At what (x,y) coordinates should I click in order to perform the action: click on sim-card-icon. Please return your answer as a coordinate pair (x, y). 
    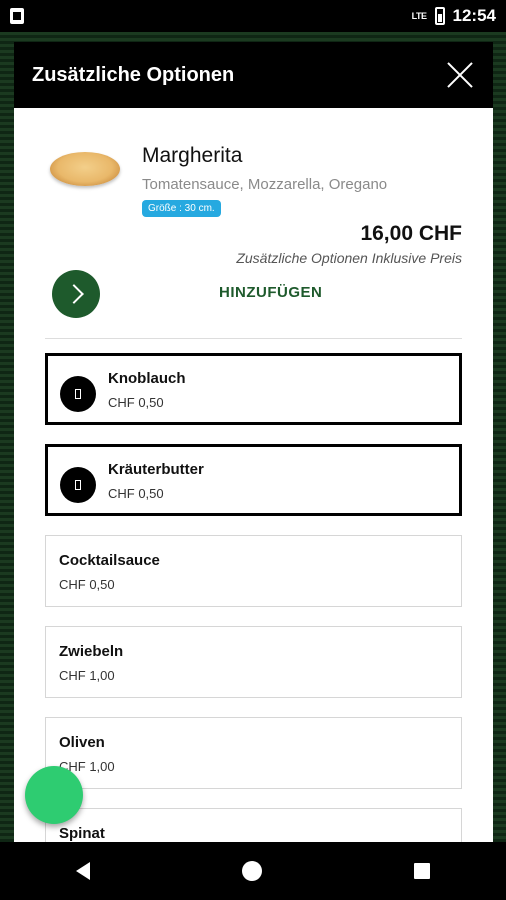
    Looking at the image, I should click on (17, 16).